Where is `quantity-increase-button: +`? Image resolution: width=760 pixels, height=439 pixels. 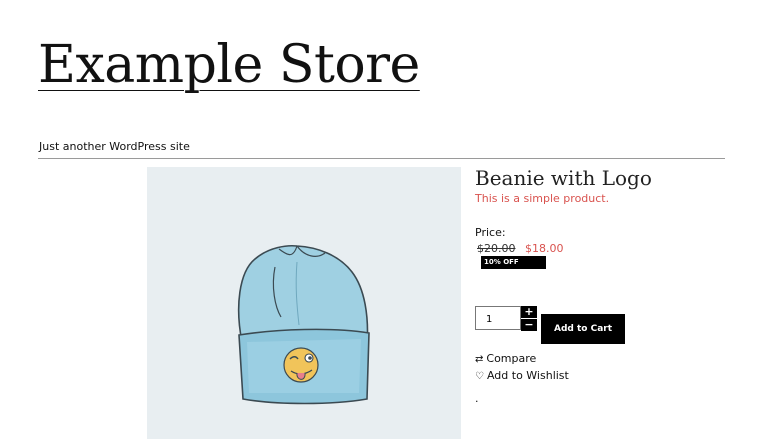 quantity-increase-button: + is located at coordinates (529, 312).